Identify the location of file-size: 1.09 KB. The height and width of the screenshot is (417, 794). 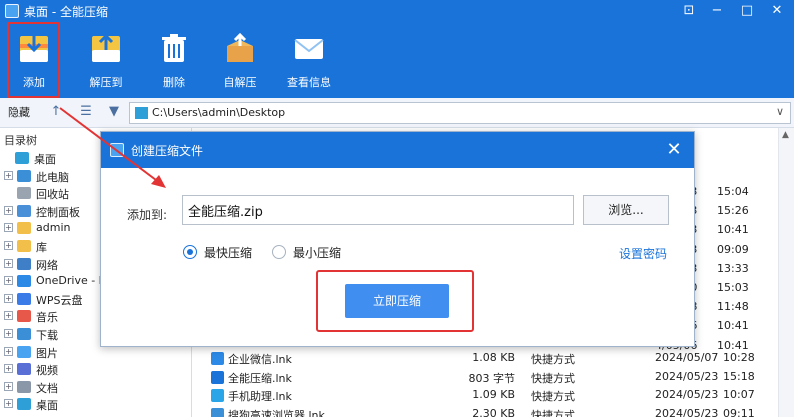
(493, 394).